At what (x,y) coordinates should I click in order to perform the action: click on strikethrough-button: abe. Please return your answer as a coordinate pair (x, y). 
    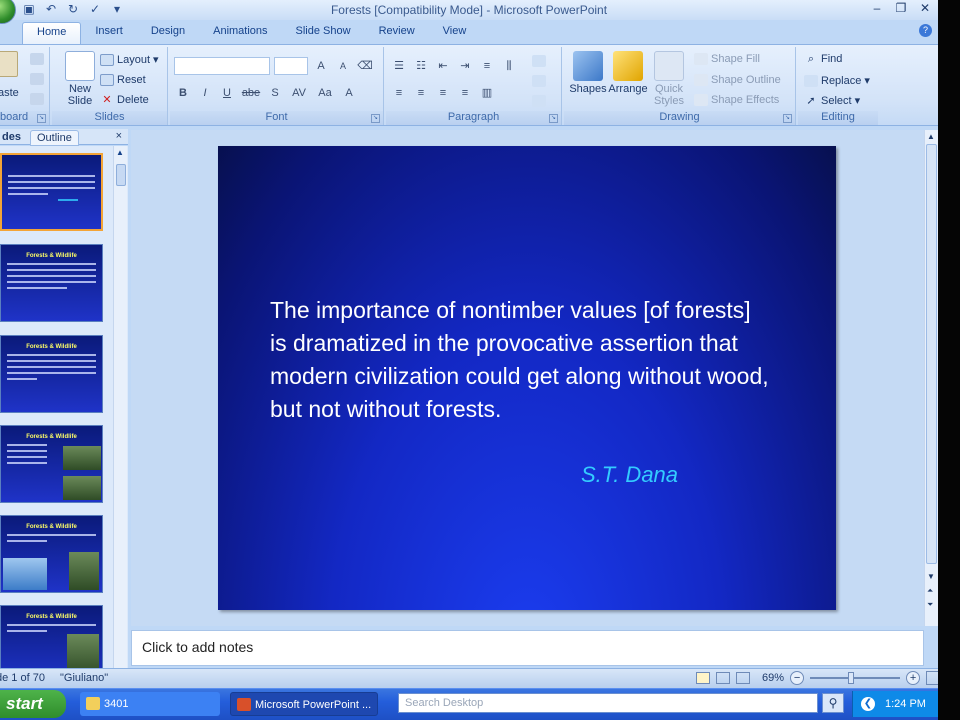
    Looking at the image, I should click on (251, 93).